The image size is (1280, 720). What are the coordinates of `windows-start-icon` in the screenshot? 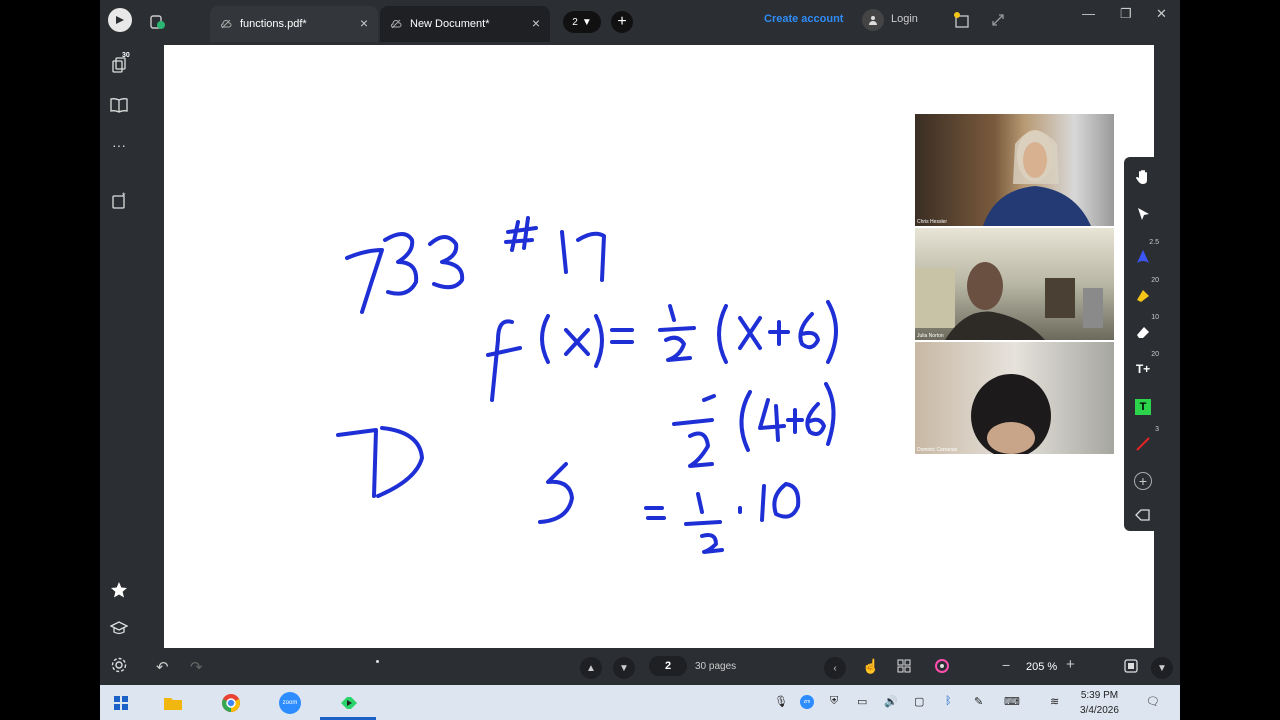 It's located at (121, 703).